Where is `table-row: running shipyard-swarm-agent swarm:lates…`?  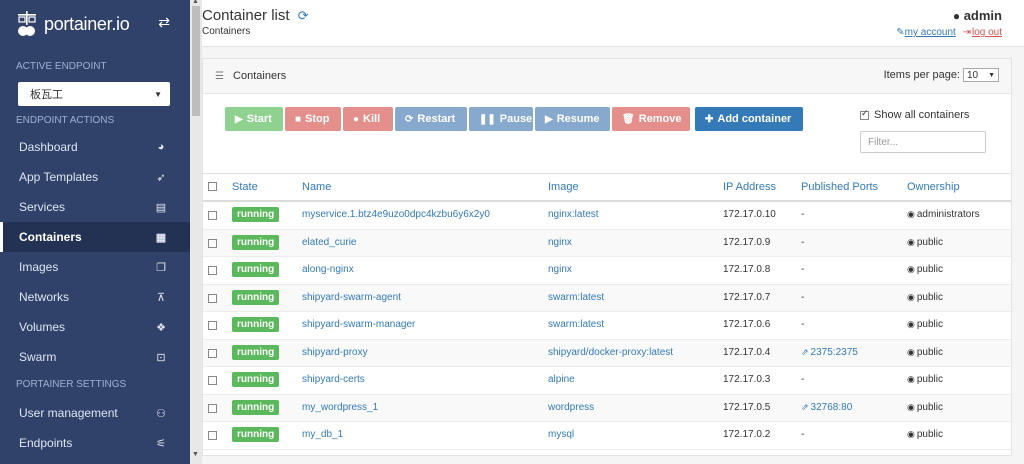 table-row: running shipyard-swarm-agent swarm:lates… is located at coordinates (607, 298).